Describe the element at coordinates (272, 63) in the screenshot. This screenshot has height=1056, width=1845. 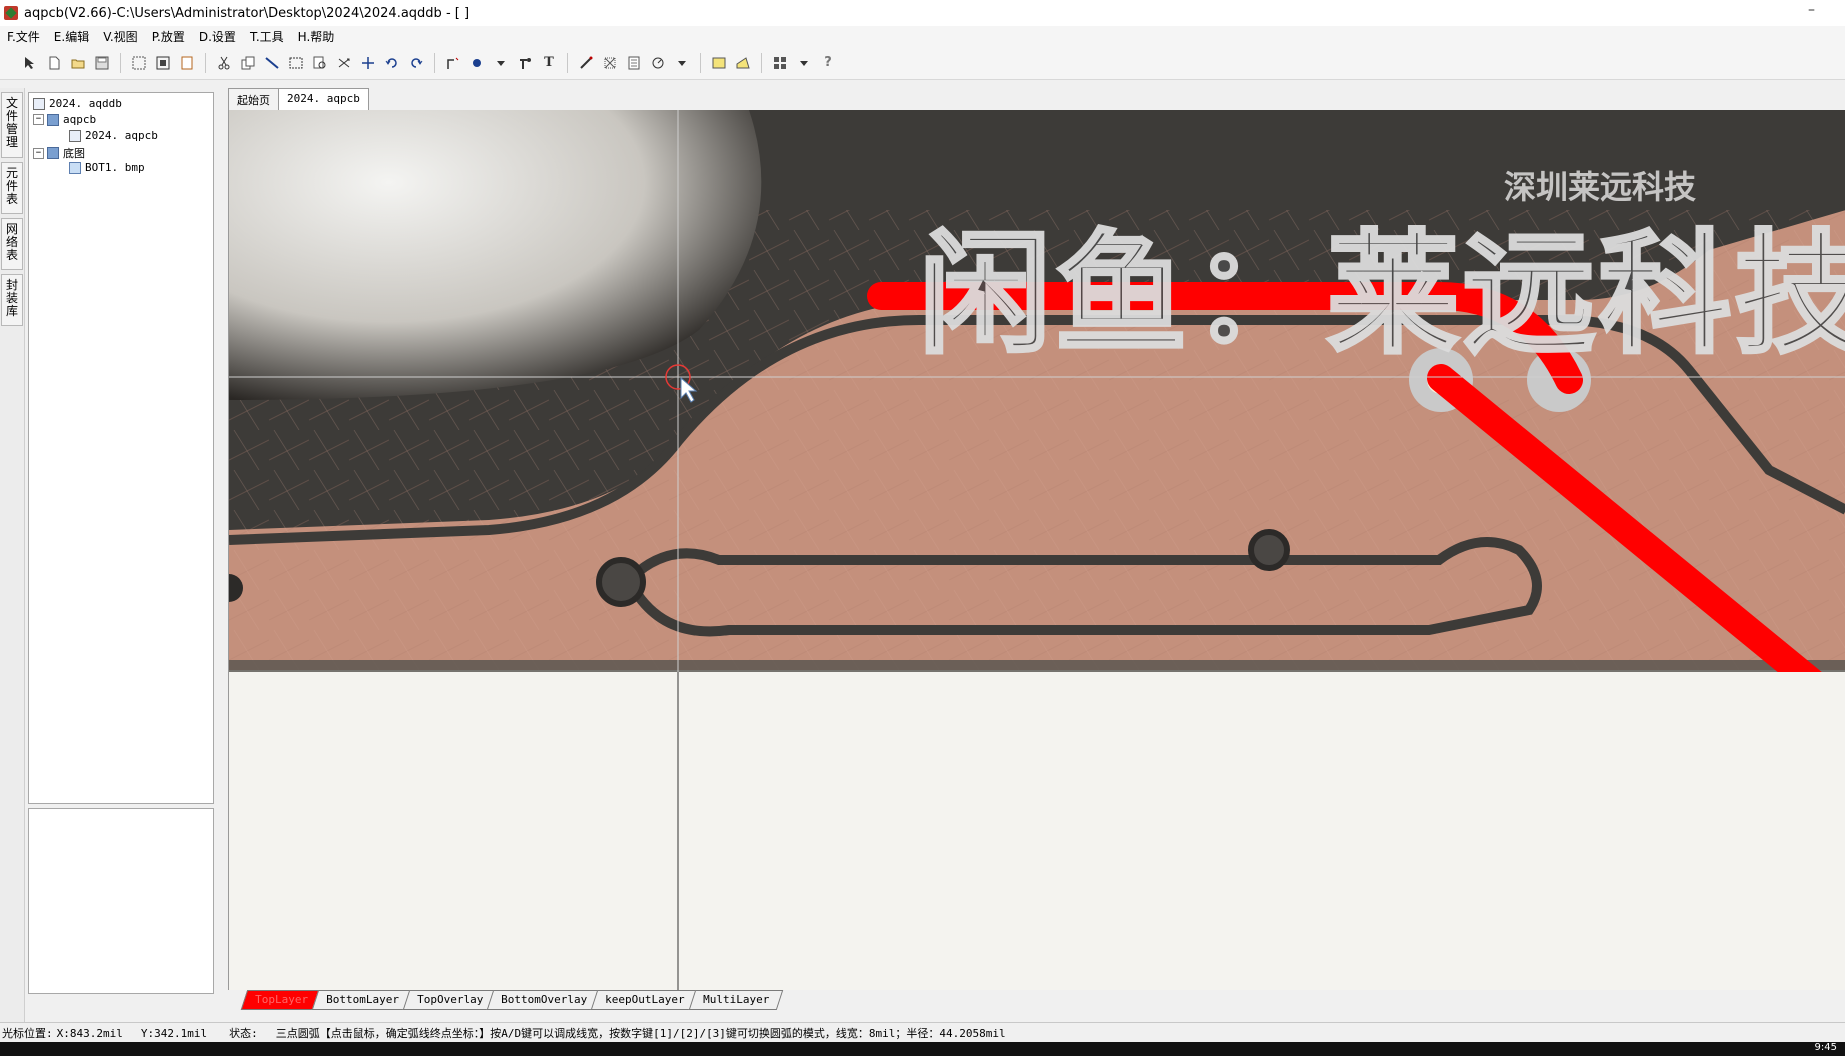
I see `line-icon` at that location.